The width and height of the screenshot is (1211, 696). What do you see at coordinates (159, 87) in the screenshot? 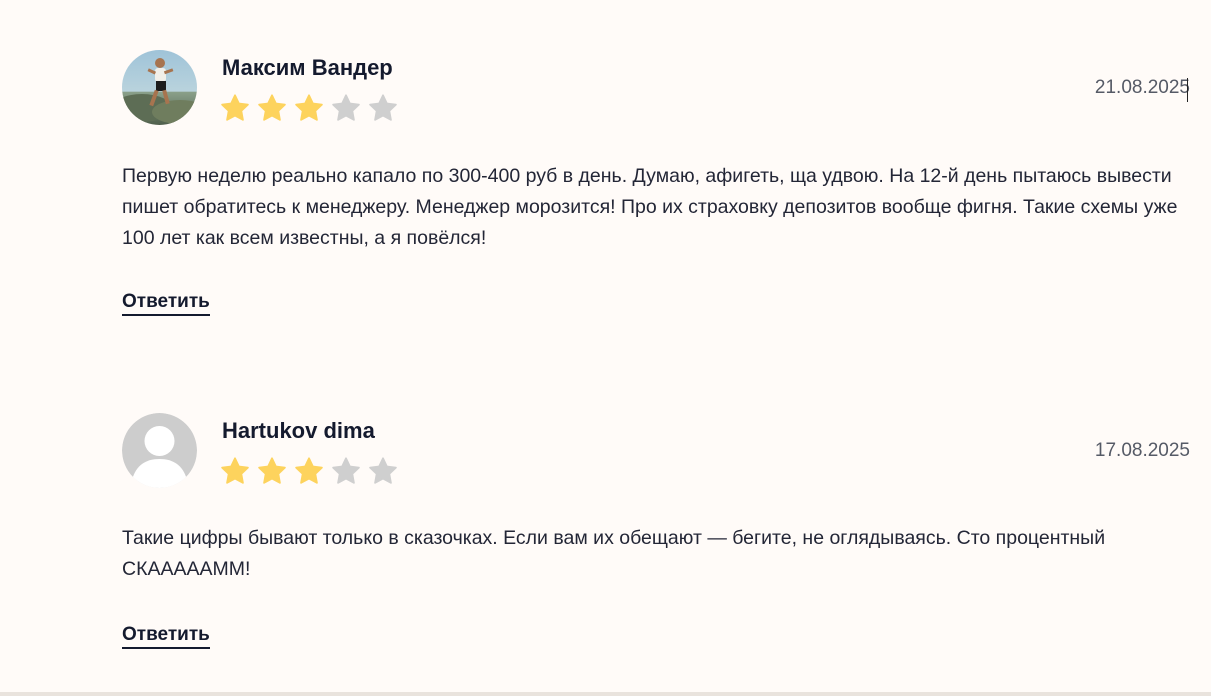
I see `avatar-photo` at bounding box center [159, 87].